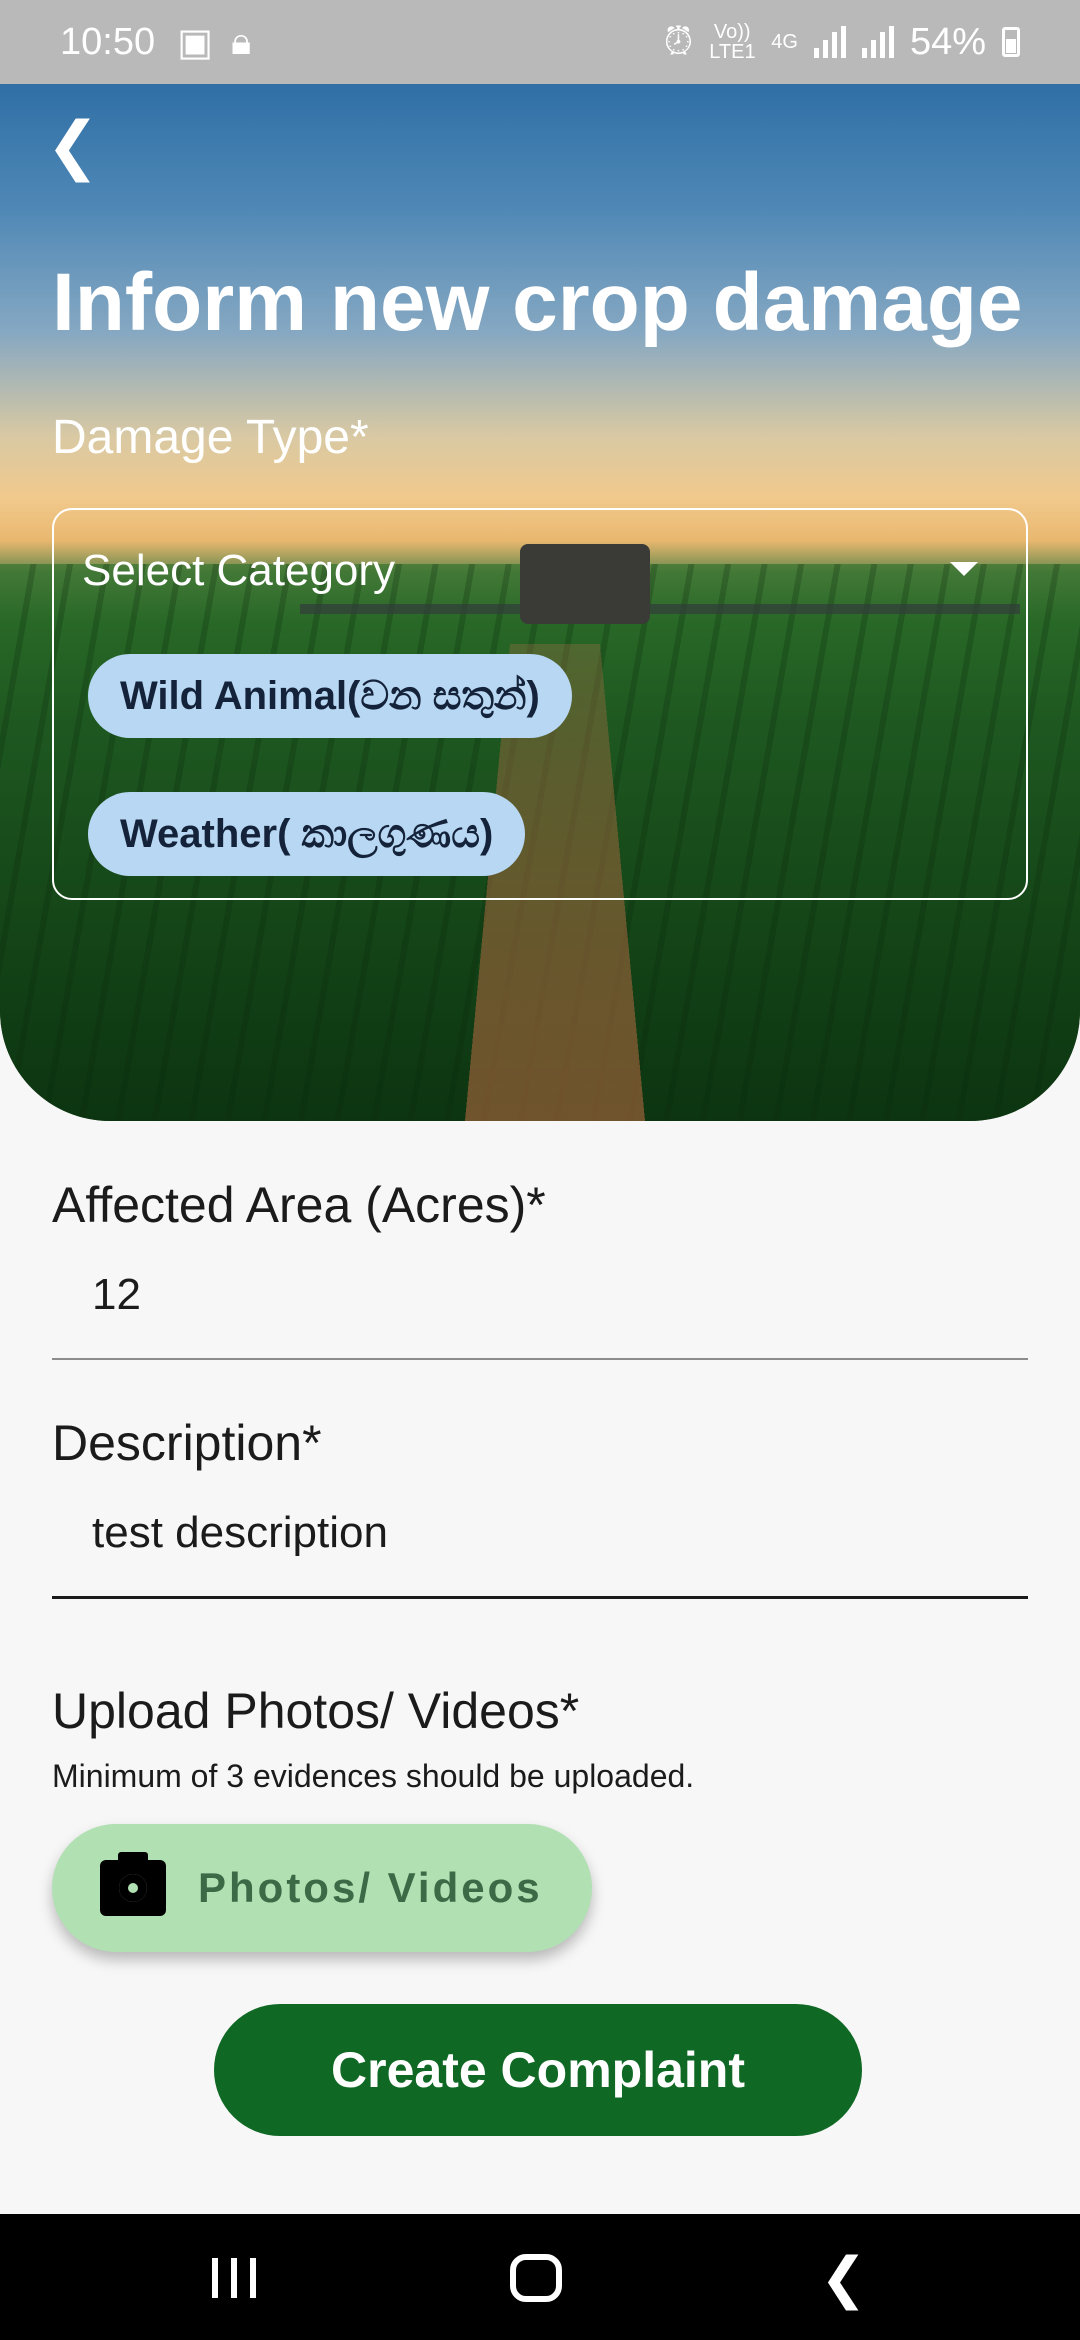 This screenshot has height=2340, width=1080. I want to click on camera-icon, so click(133, 1884).